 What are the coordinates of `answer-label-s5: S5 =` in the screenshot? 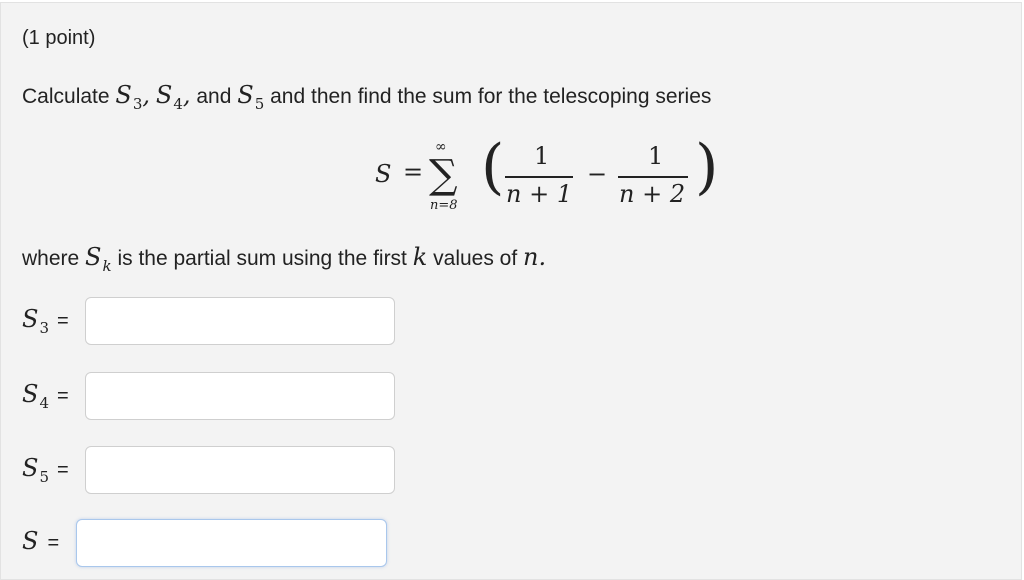 It's located at (45, 470).